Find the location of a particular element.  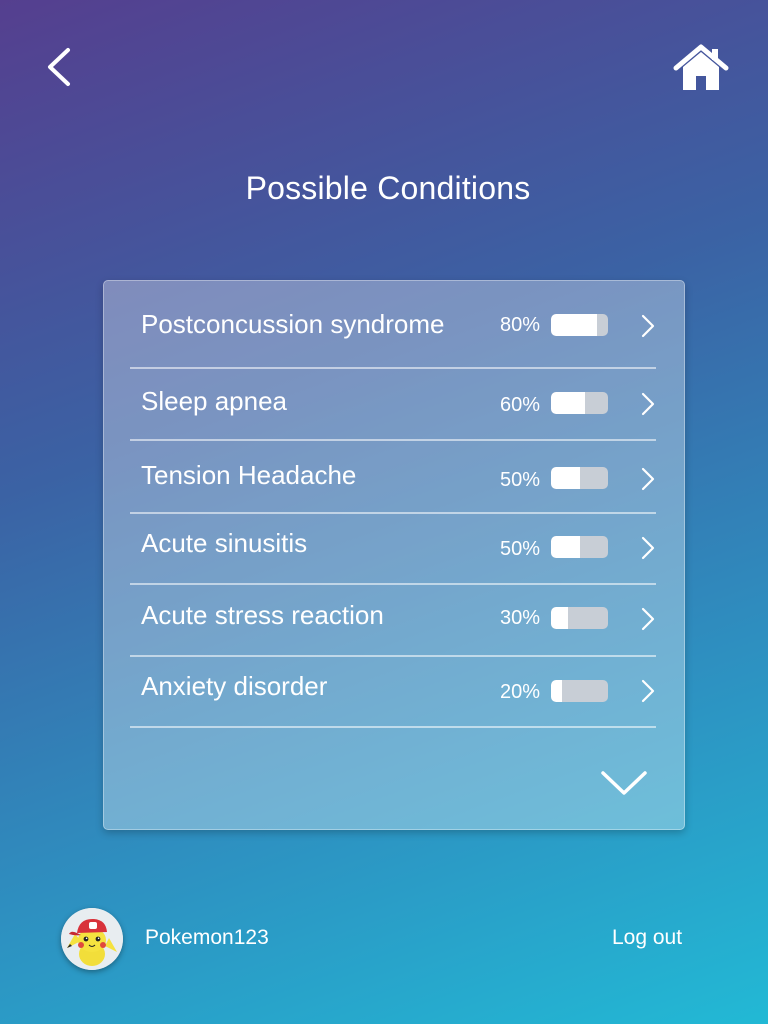

back-button is located at coordinates (60, 67).